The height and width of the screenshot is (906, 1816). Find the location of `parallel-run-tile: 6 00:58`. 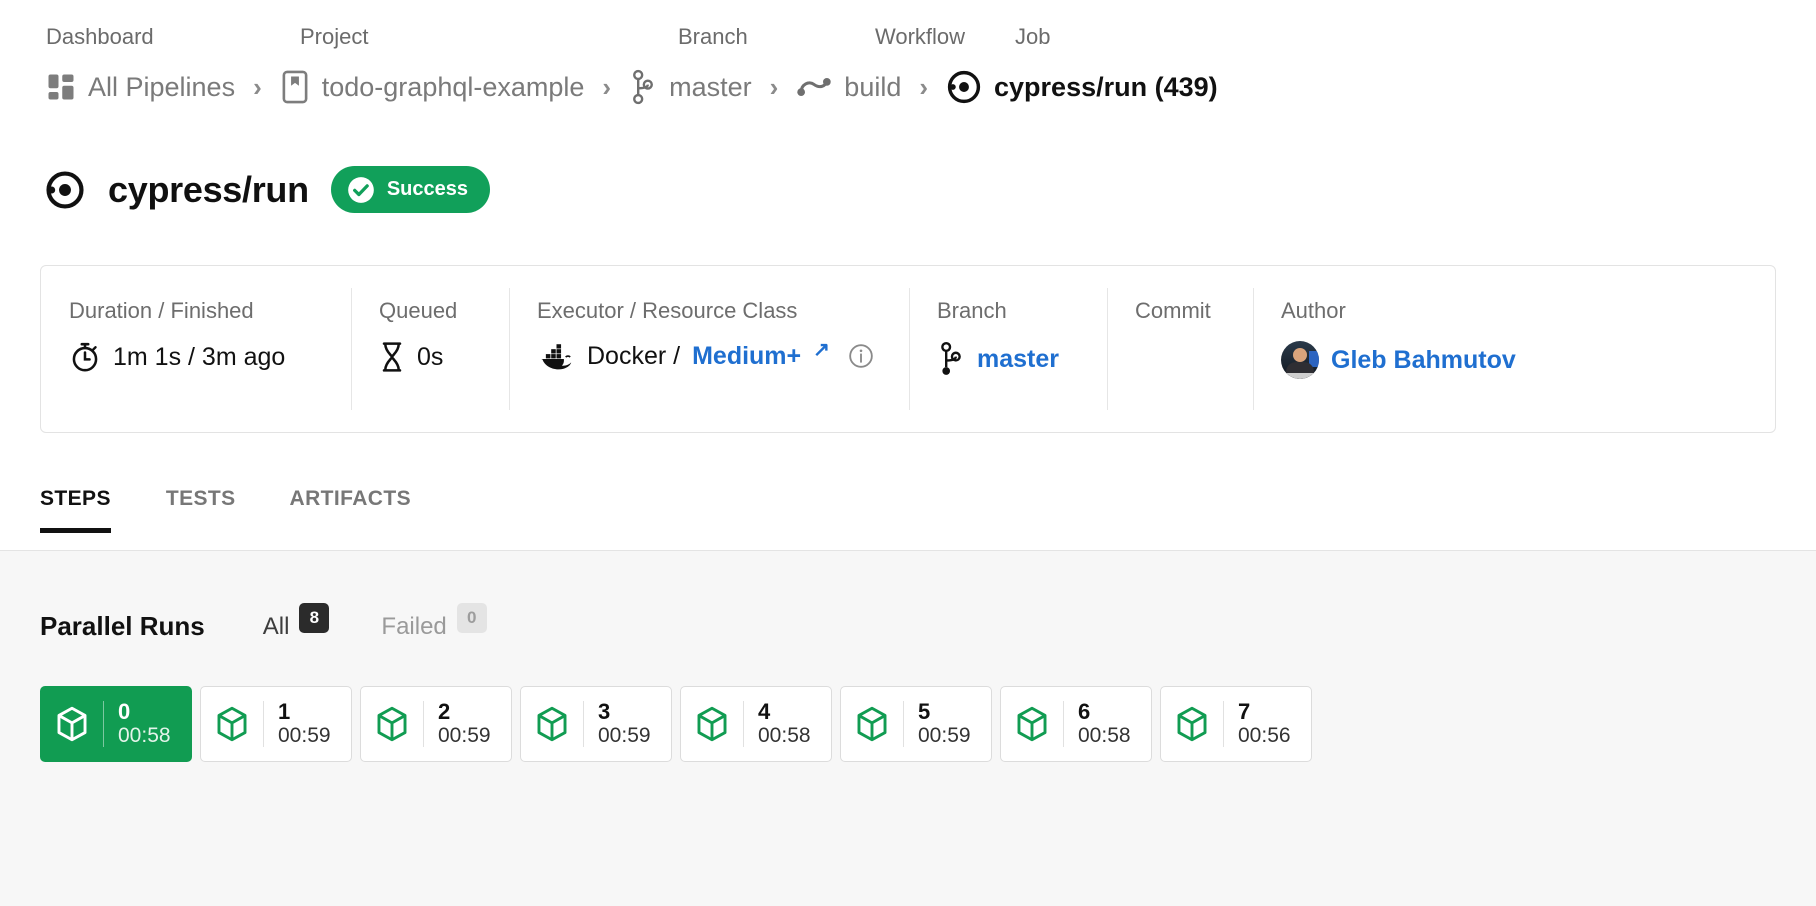

parallel-run-tile: 6 00:58 is located at coordinates (1076, 724).